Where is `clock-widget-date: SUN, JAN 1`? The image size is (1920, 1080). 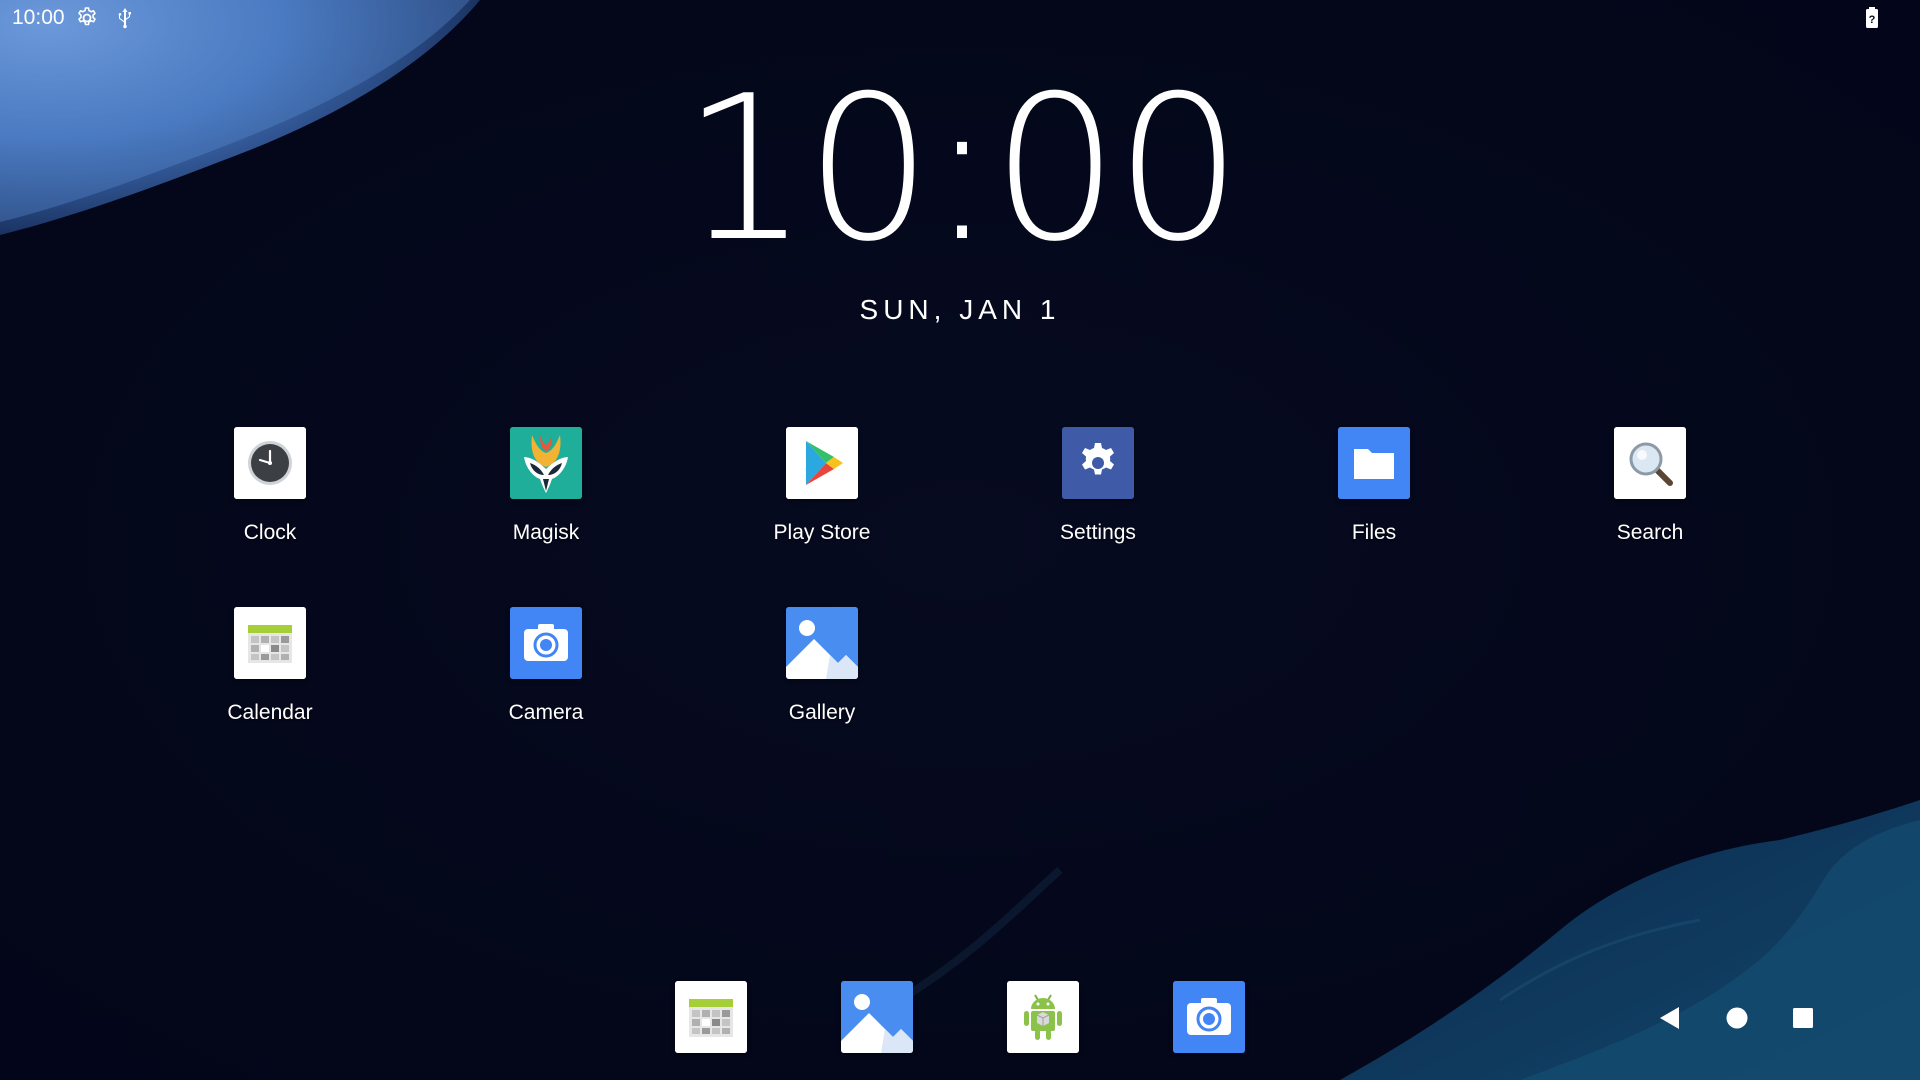 clock-widget-date: SUN, JAN 1 is located at coordinates (960, 310).